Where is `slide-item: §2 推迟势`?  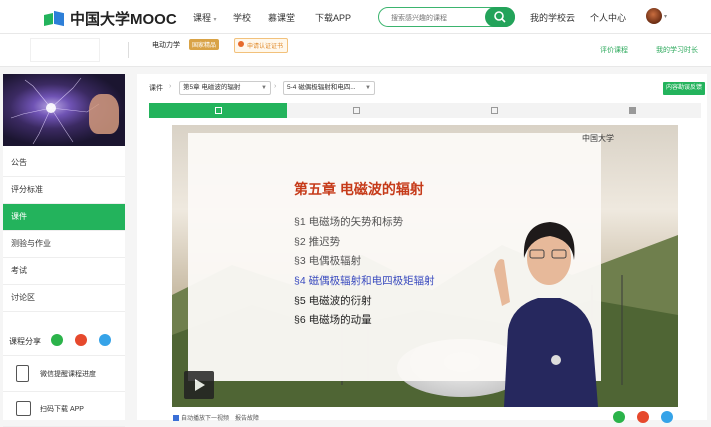 slide-item: §2 推迟势 is located at coordinates (317, 242).